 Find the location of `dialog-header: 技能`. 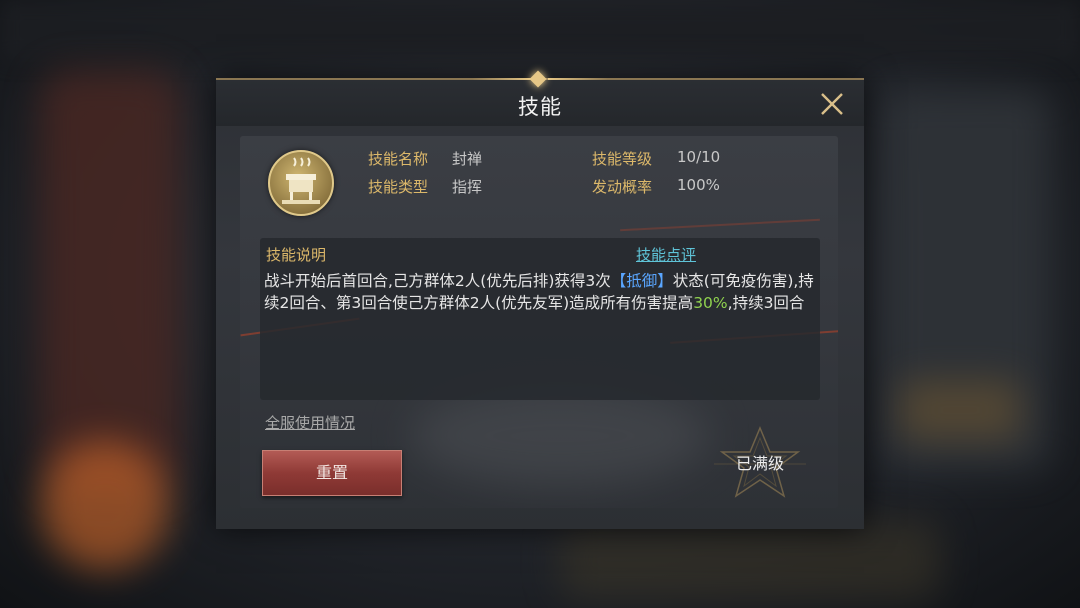

dialog-header: 技能 is located at coordinates (540, 98).